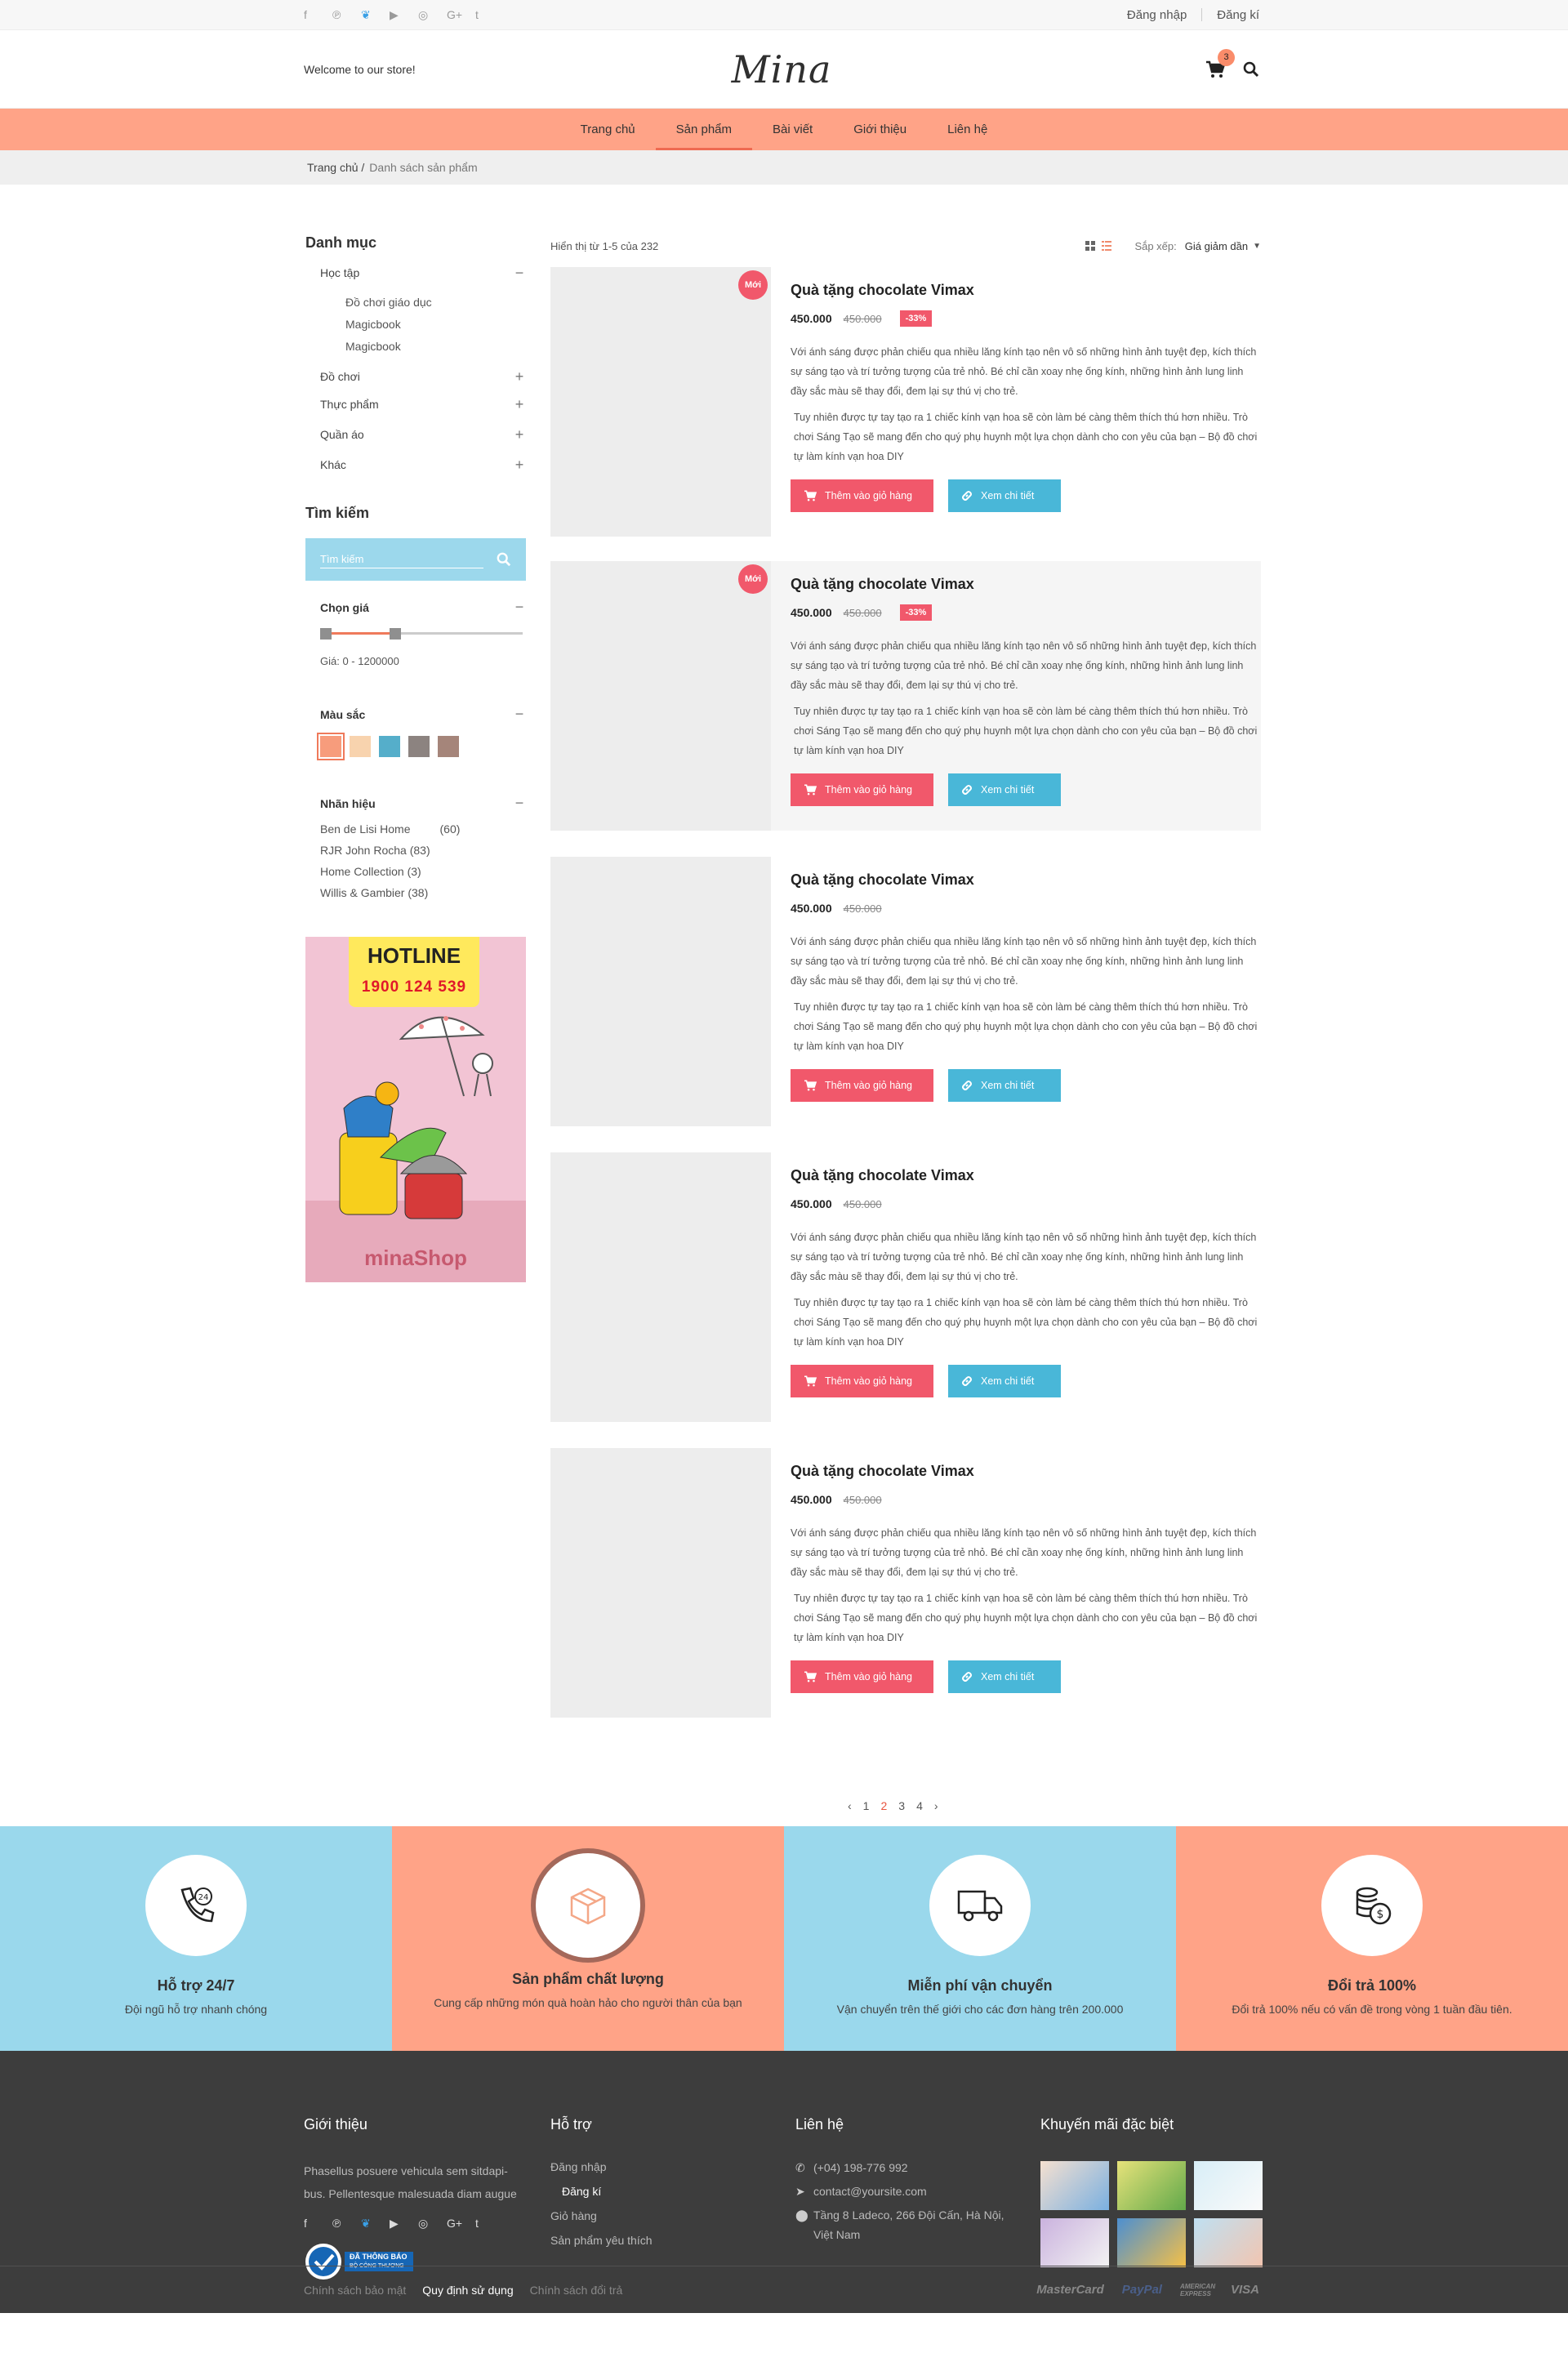 The width and height of the screenshot is (1568, 2371). Describe the element at coordinates (415, 871) in the screenshot. I see `brand-item: Home Collection (3)` at that location.